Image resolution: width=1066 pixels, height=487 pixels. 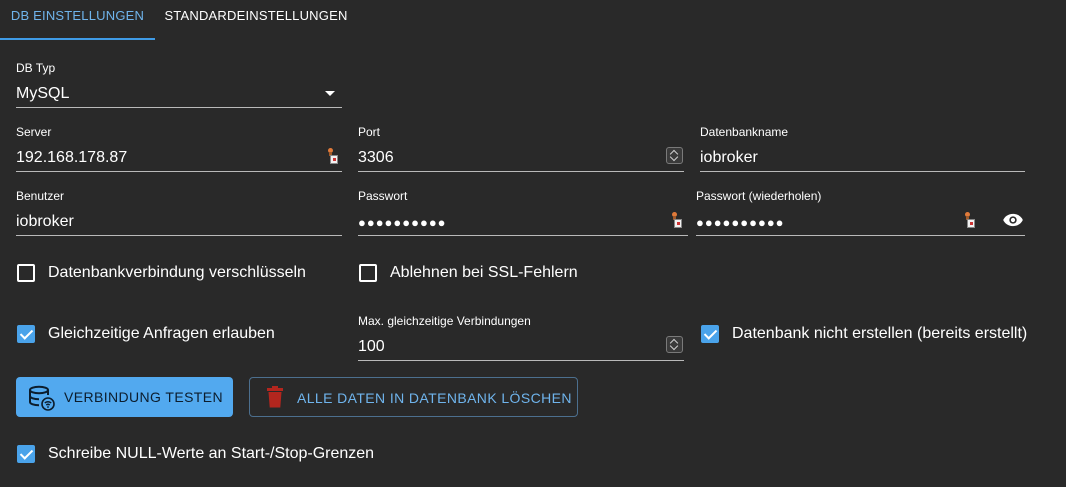 What do you see at coordinates (674, 155) in the screenshot?
I see `port-stepper` at bounding box center [674, 155].